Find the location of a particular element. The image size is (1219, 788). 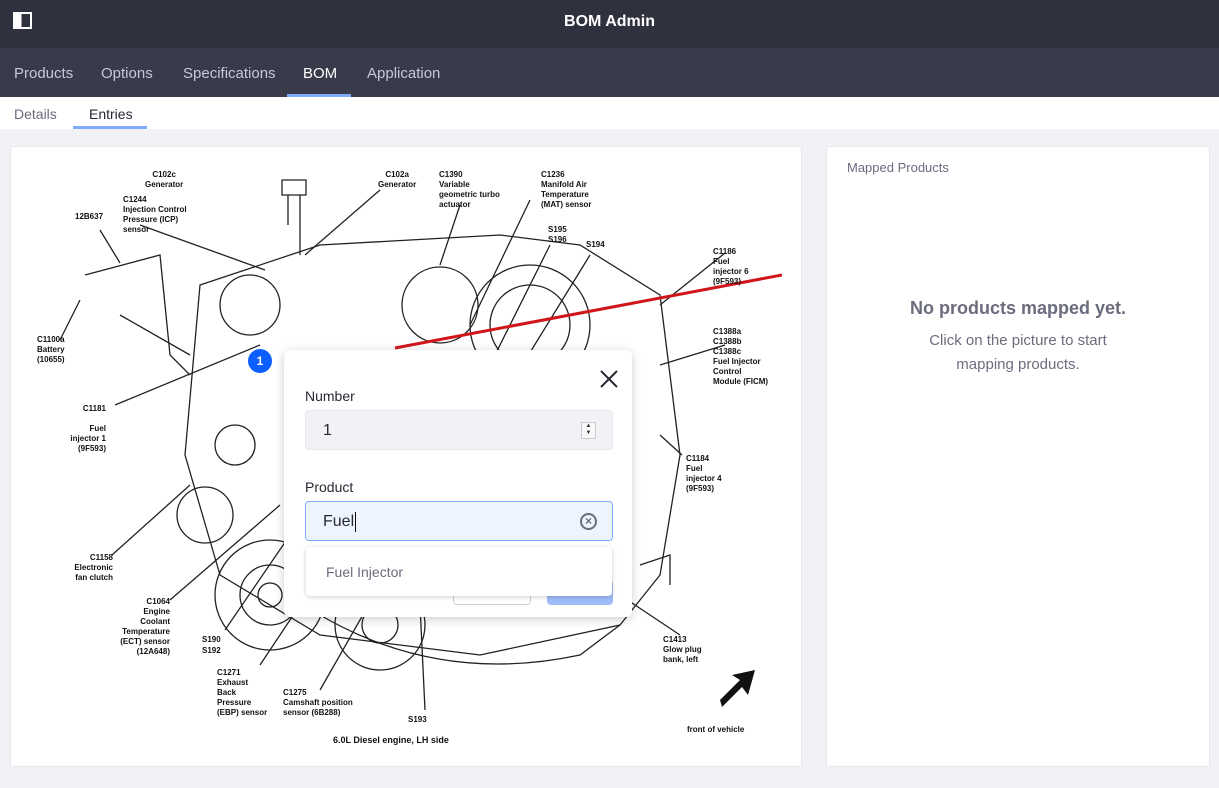

tab-entries: Entries is located at coordinates (110, 113).